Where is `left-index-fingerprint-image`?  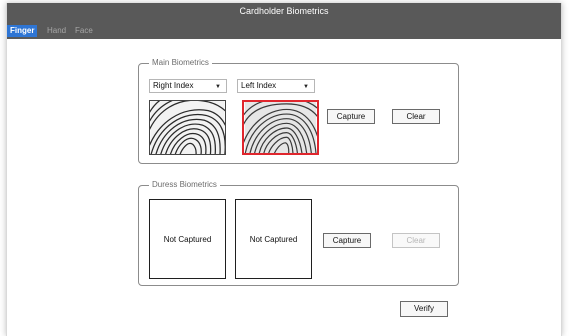
left-index-fingerprint-image is located at coordinates (280, 127).